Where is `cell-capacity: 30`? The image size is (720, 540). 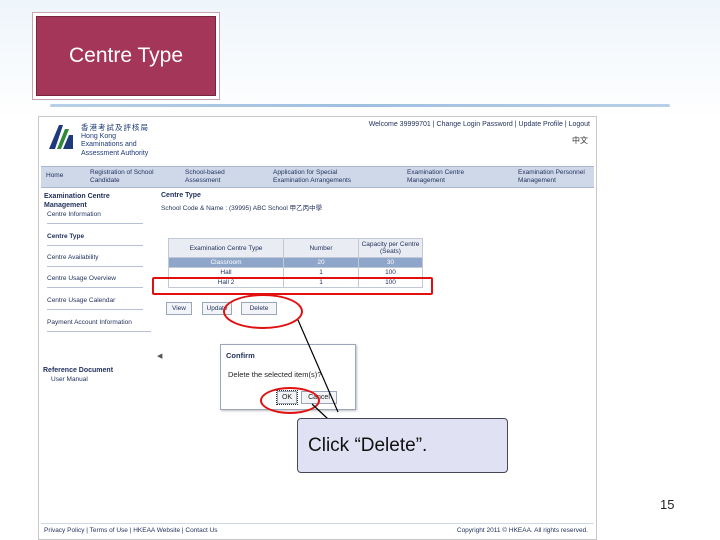
cell-capacity: 30 is located at coordinates (390, 262).